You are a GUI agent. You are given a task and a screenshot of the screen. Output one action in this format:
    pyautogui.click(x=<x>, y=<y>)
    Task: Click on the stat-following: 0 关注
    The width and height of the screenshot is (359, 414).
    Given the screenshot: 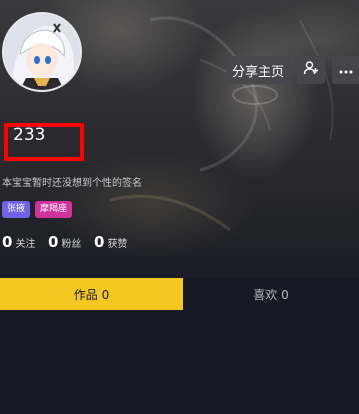 What is the action you would take?
    pyautogui.click(x=18, y=242)
    